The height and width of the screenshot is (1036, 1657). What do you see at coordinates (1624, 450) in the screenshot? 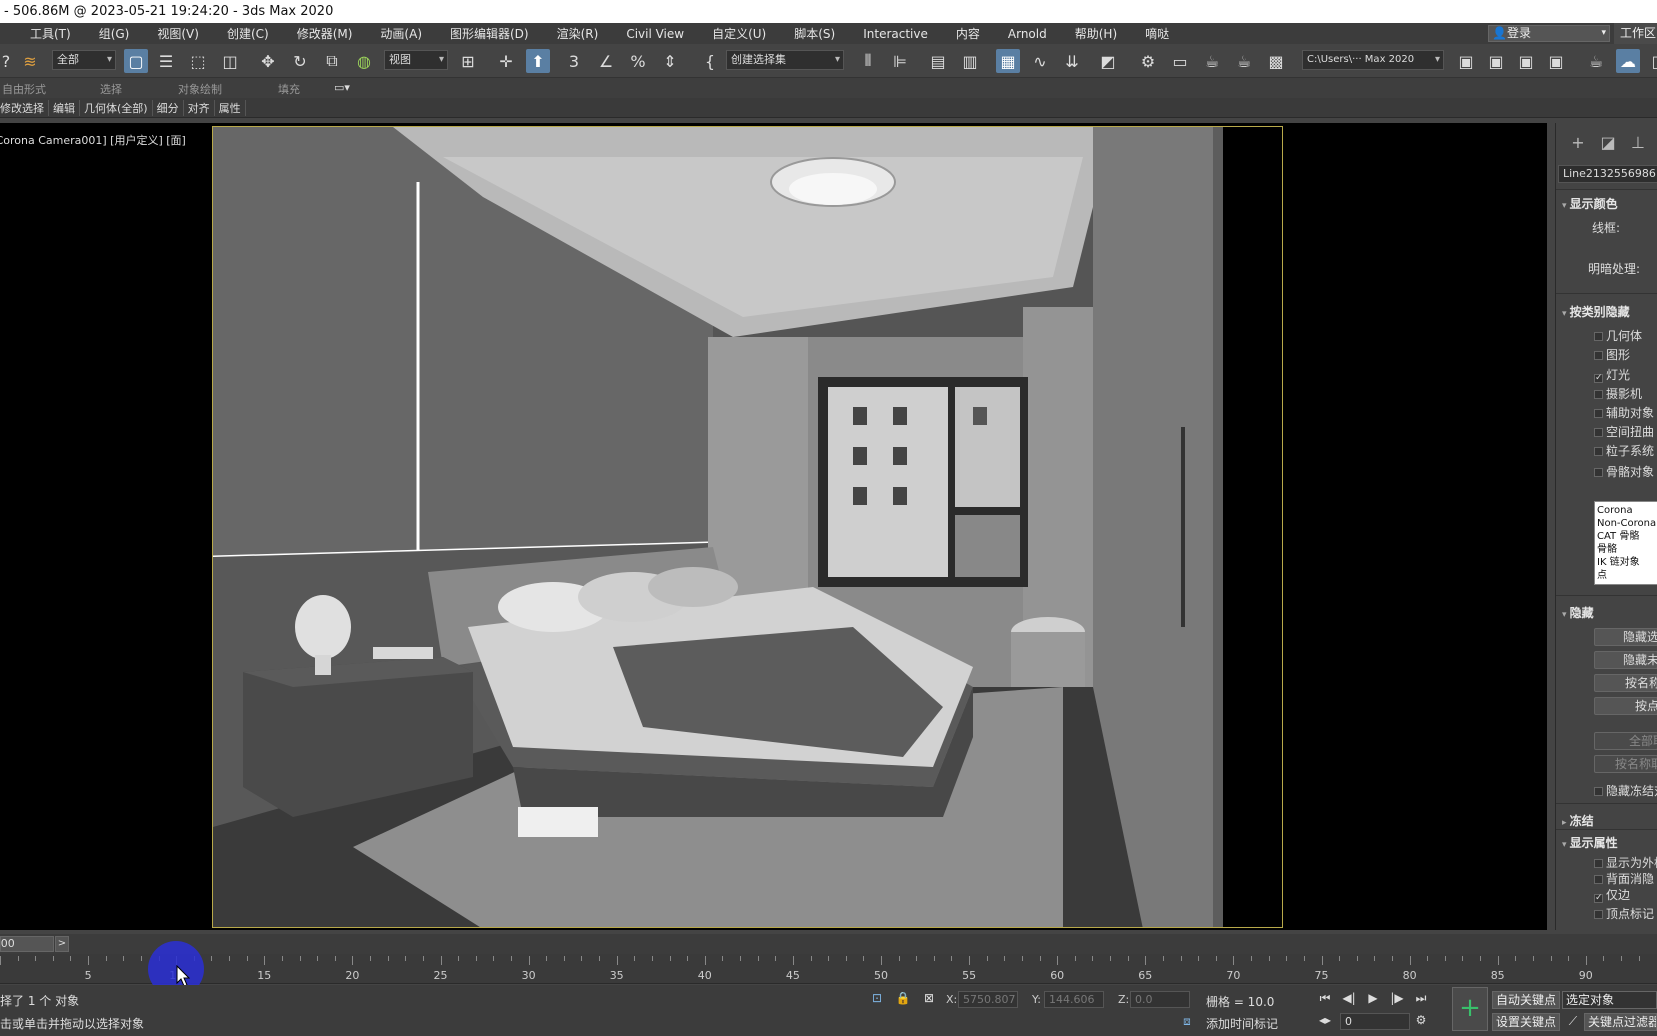
I see `hide-particles-checkbox: 粒子系统` at bounding box center [1624, 450].